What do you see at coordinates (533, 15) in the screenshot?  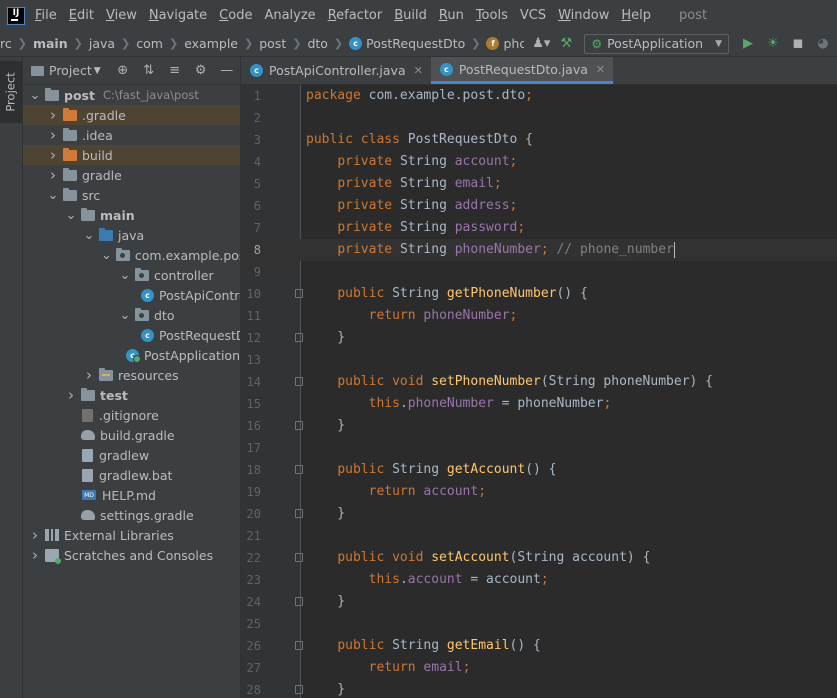 I see `menu-item: VCS` at bounding box center [533, 15].